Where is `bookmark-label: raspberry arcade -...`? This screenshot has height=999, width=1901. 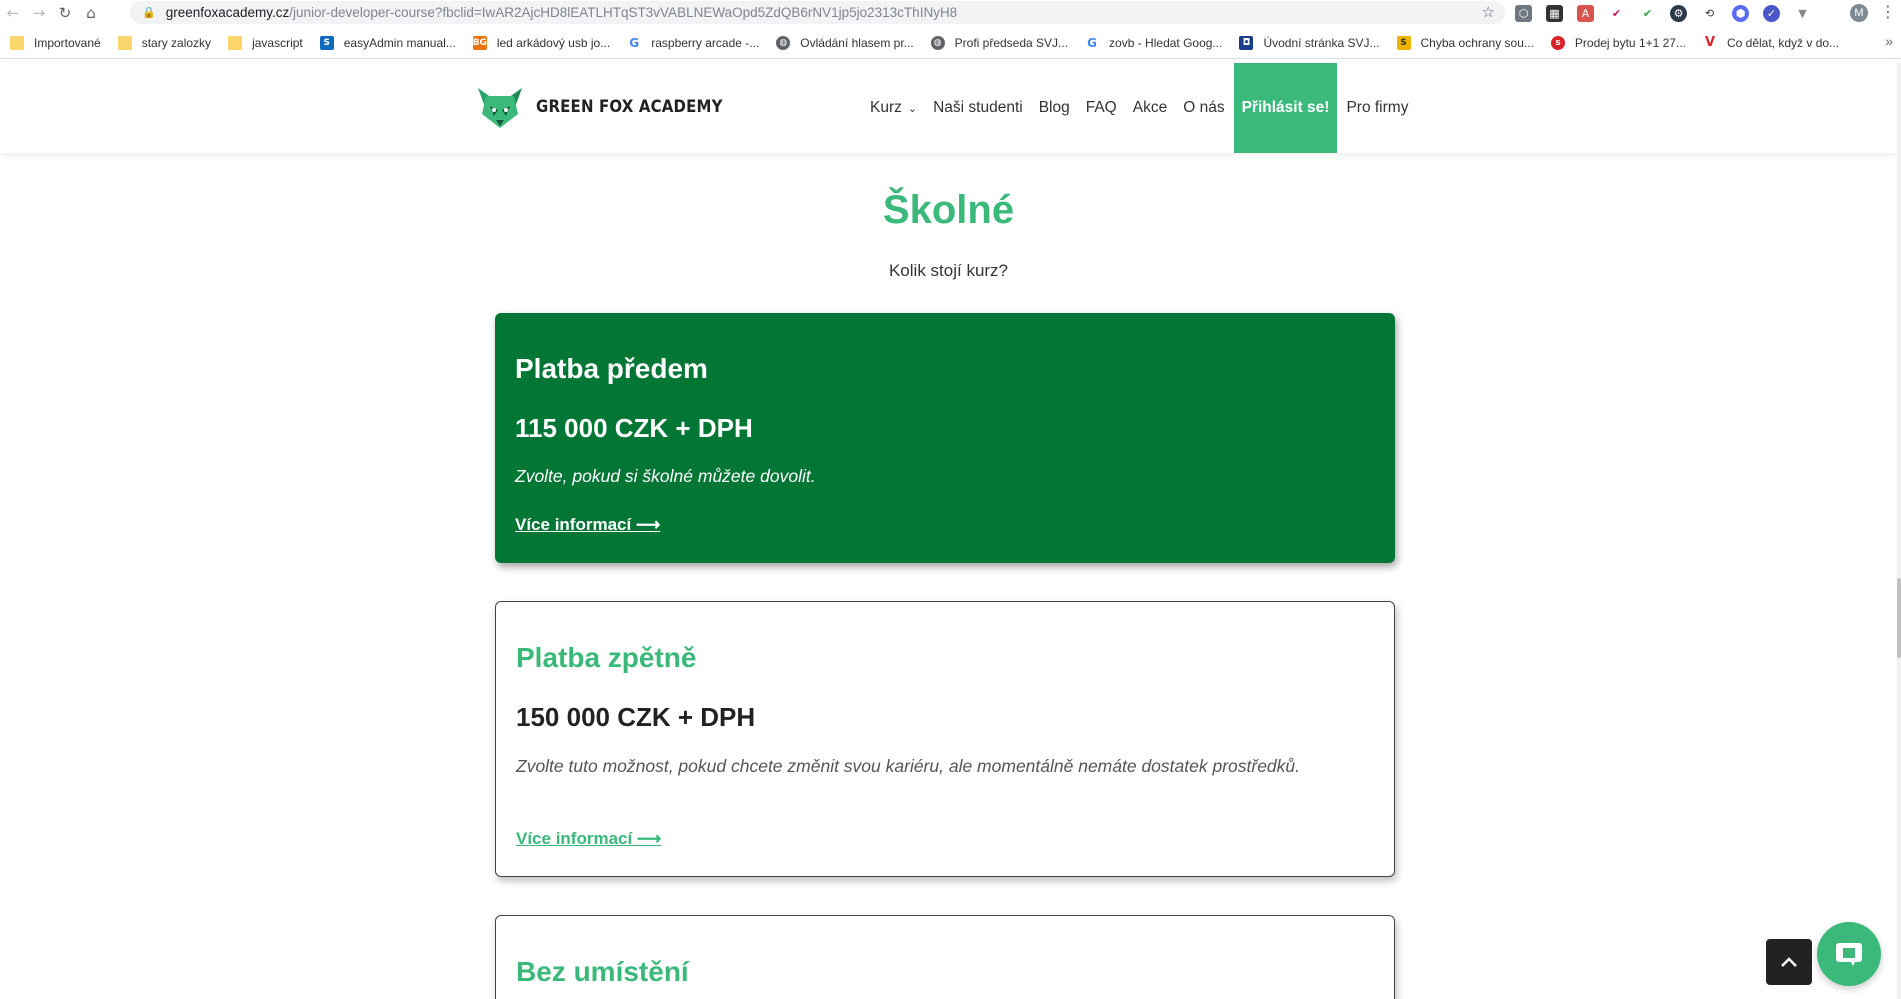 bookmark-label: raspberry arcade -... is located at coordinates (705, 42).